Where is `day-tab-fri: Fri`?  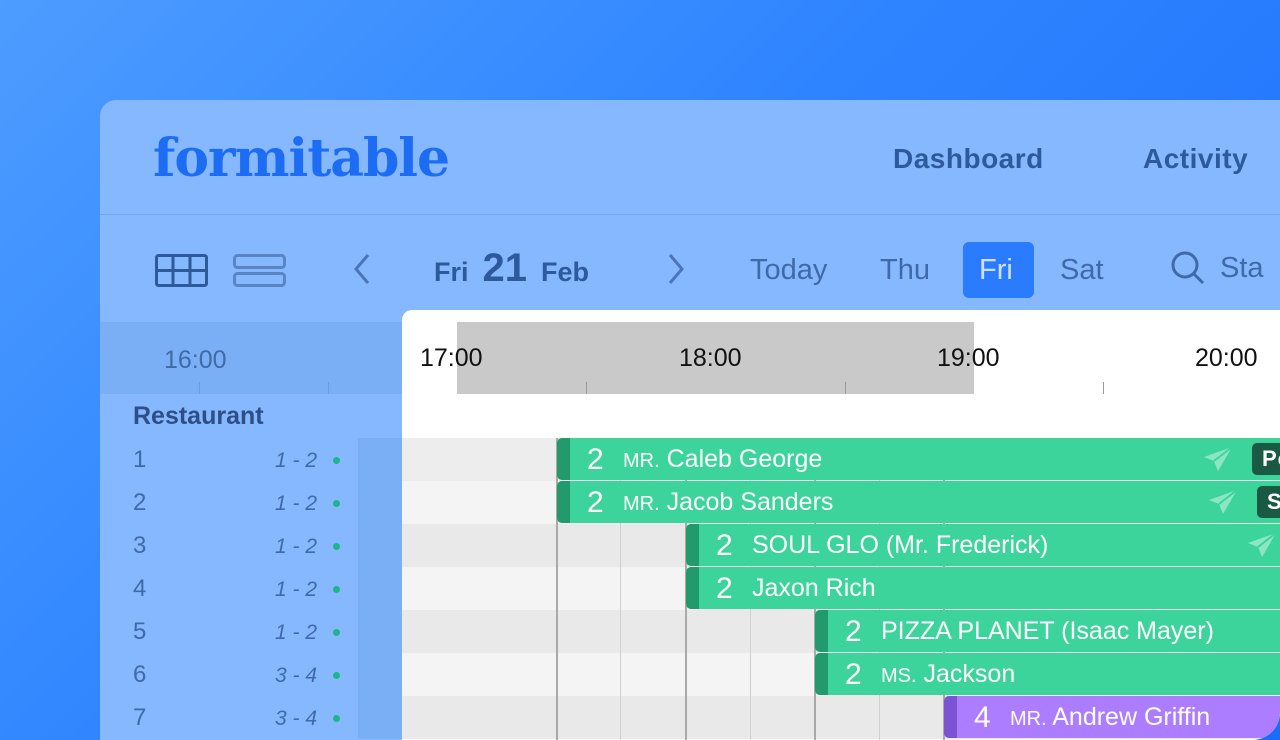
day-tab-fri: Fri is located at coordinates (998, 270).